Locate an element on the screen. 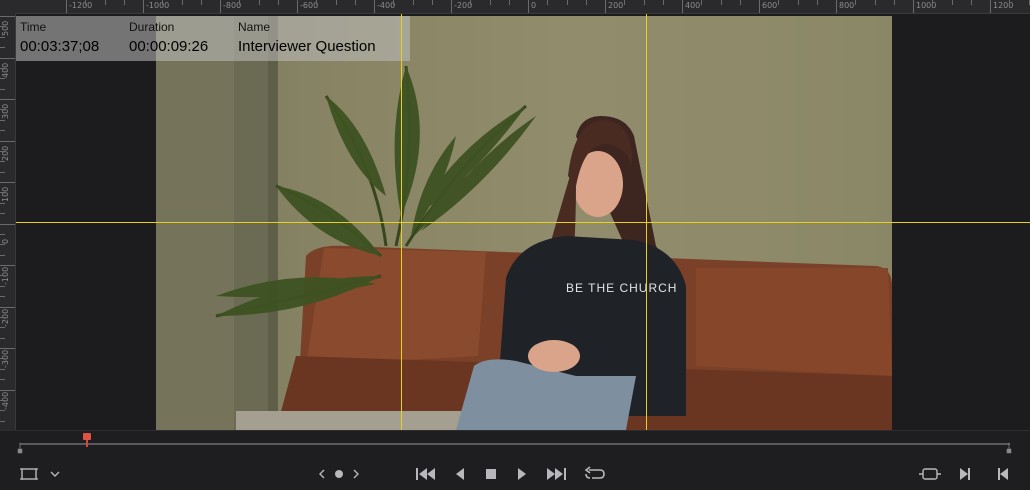 This screenshot has width=1030, height=490. couch-cushion-right is located at coordinates (794, 322).